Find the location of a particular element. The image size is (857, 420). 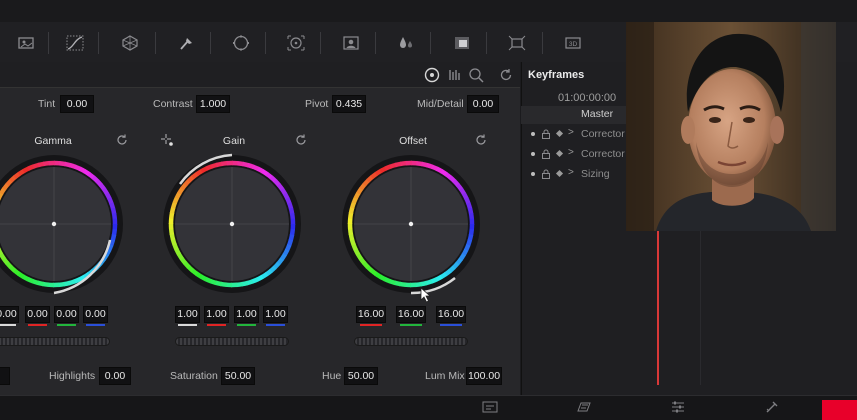

log-mode-icon is located at coordinates (476, 75).